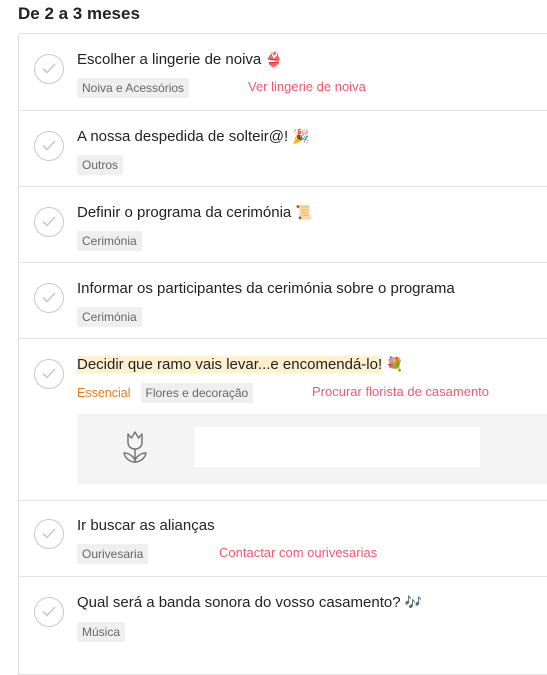 The height and width of the screenshot is (675, 547). What do you see at coordinates (169, 59) in the screenshot?
I see `task-title-text: Escolher a lingerie de noiva` at bounding box center [169, 59].